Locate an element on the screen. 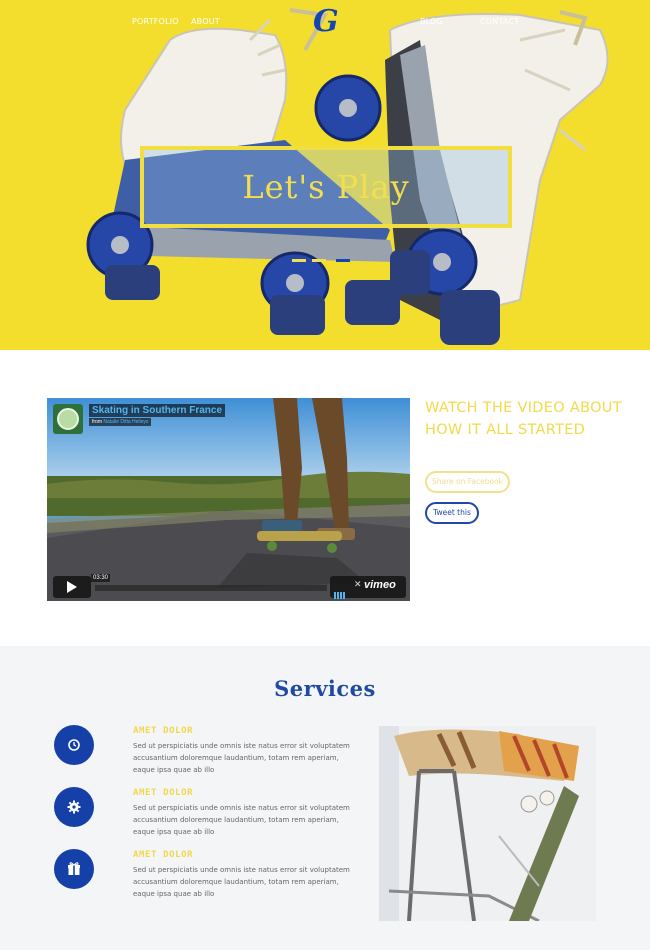 The image size is (650, 950). gear-icon is located at coordinates (74, 807).